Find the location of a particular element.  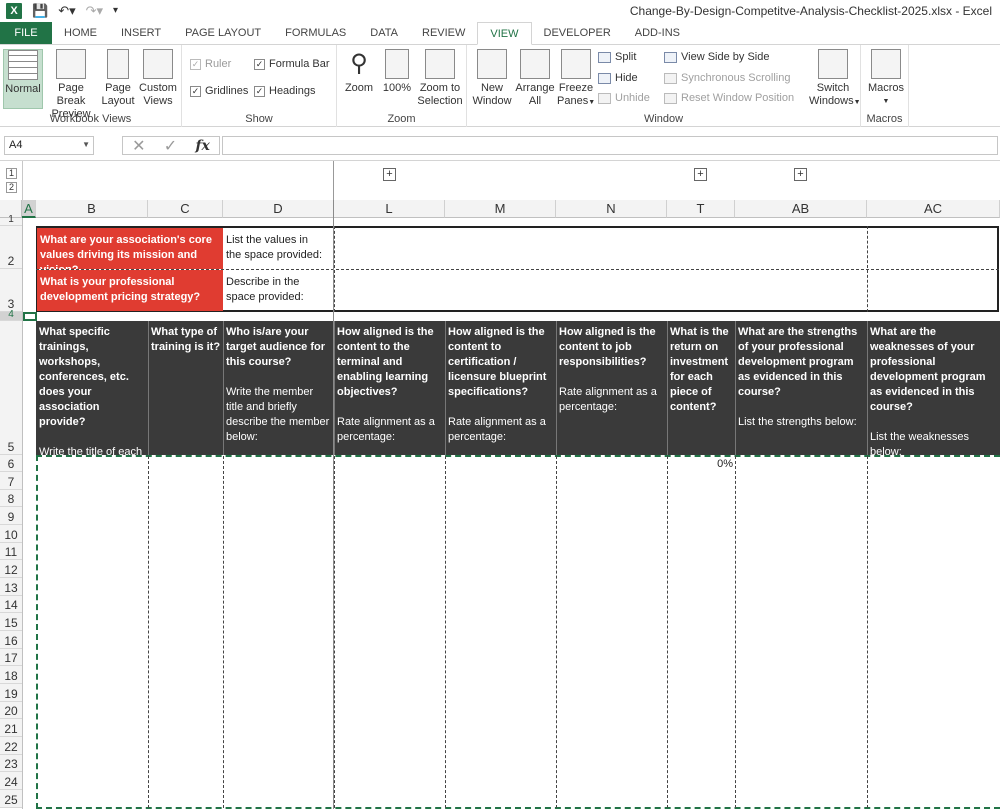

gridlines-checkbox: ✓ Gridlines is located at coordinates (219, 91).